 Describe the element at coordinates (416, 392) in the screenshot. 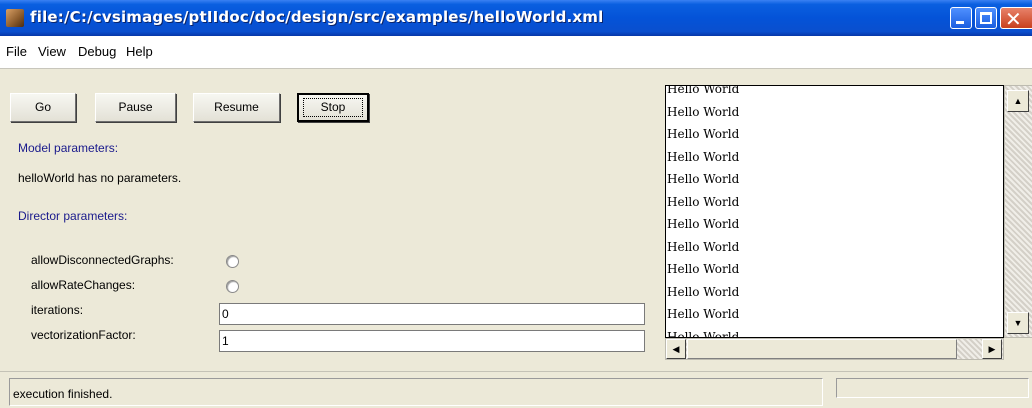

I see `status-message: execution finished.` at that location.